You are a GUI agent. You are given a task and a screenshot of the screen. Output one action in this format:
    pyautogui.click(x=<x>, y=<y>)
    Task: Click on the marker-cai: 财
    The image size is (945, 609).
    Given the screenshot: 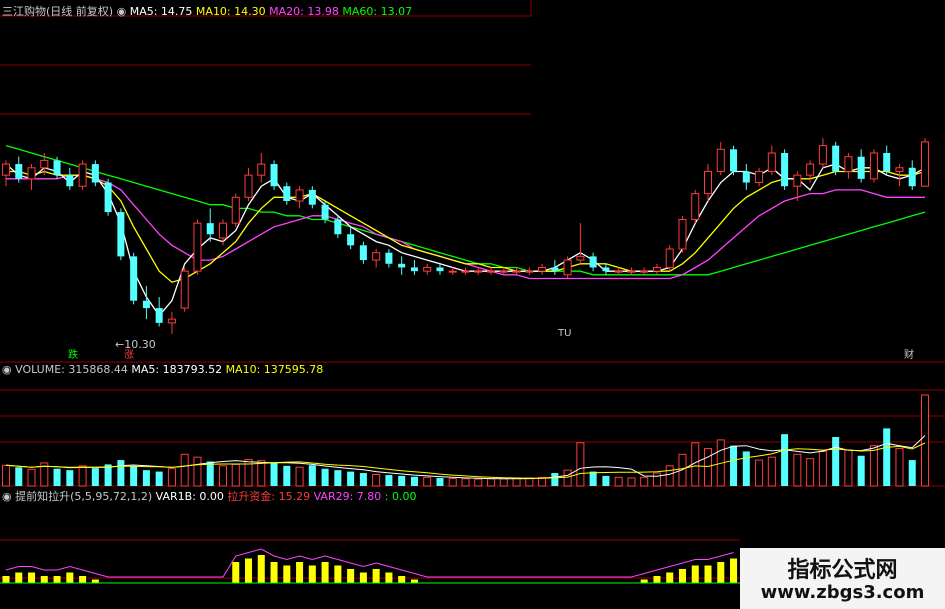 What is the action you would take?
    pyautogui.click(x=909, y=353)
    